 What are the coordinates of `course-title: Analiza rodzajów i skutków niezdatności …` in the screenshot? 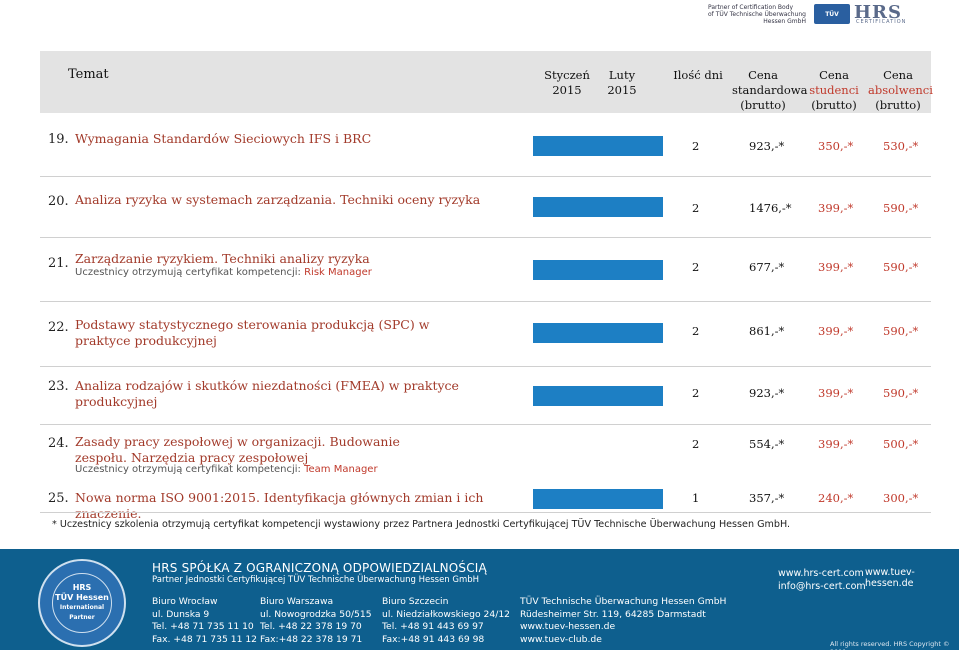 It's located at (310, 394).